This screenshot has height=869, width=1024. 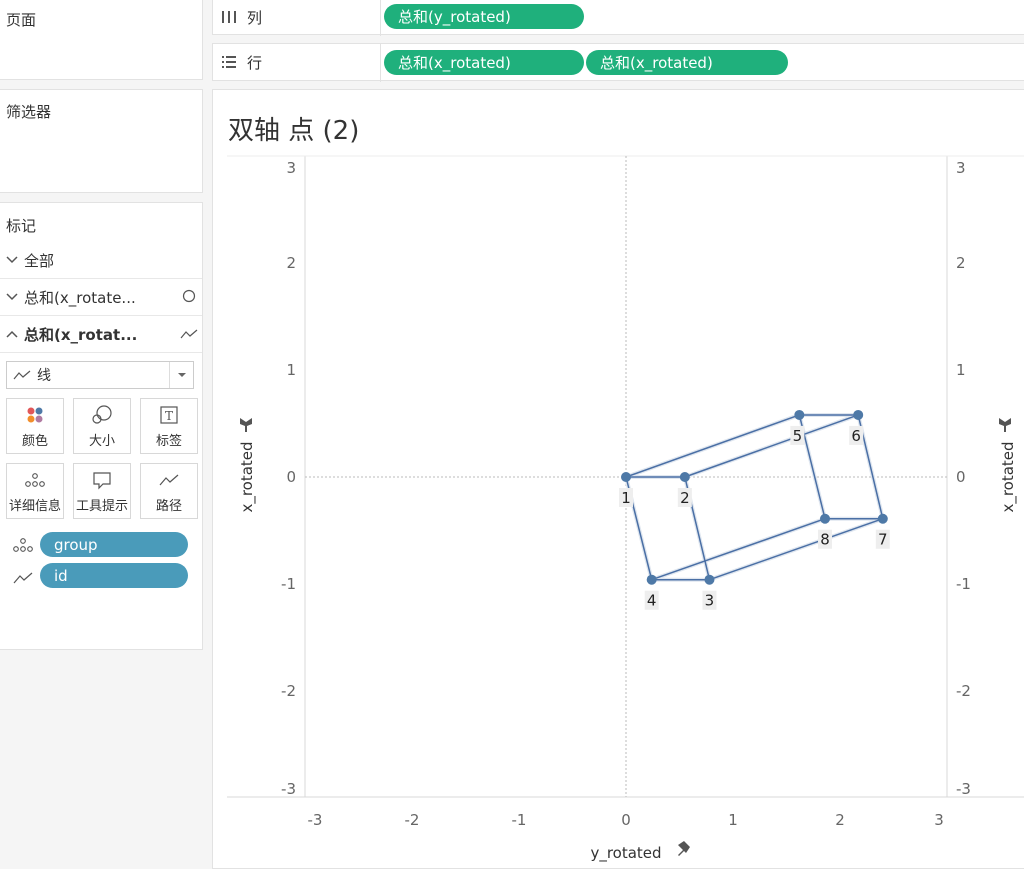 I want to click on point-label: 5, so click(x=798, y=436).